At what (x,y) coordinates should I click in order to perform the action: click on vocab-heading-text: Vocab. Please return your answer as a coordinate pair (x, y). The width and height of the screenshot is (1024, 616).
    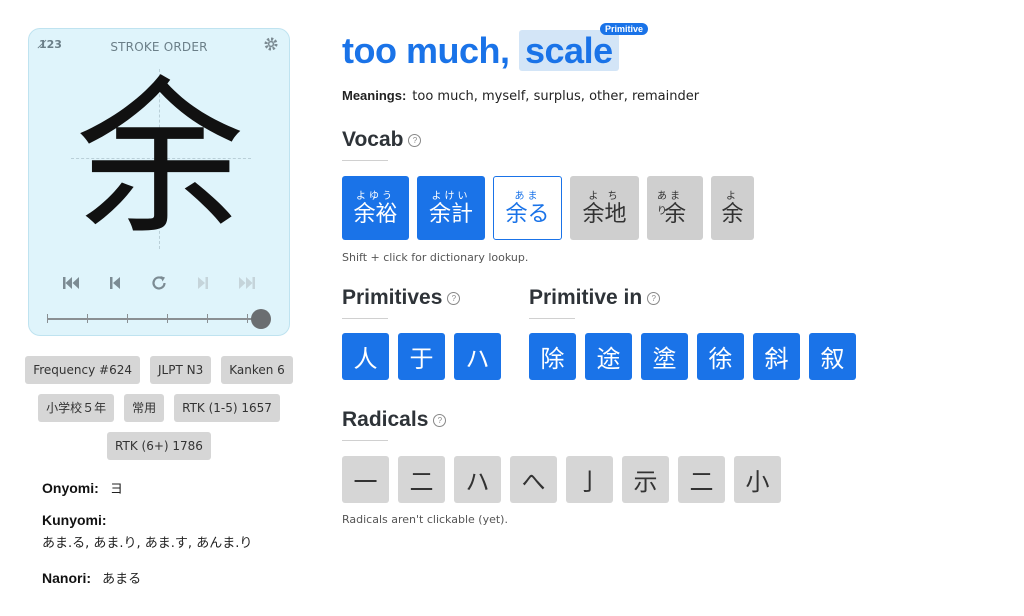
    Looking at the image, I should click on (373, 139).